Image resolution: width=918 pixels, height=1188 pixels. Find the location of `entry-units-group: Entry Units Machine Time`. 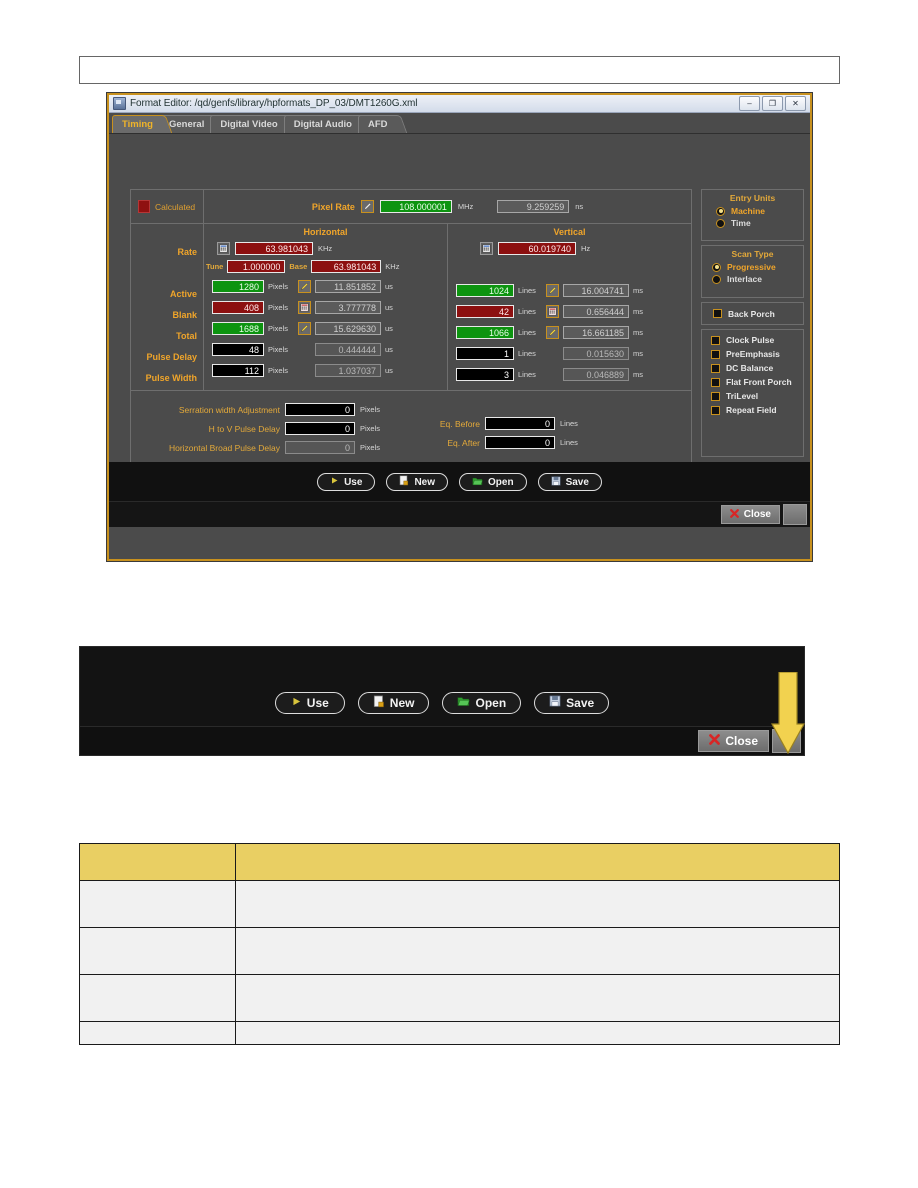

entry-units-group: Entry Units Machine Time is located at coordinates (752, 215).